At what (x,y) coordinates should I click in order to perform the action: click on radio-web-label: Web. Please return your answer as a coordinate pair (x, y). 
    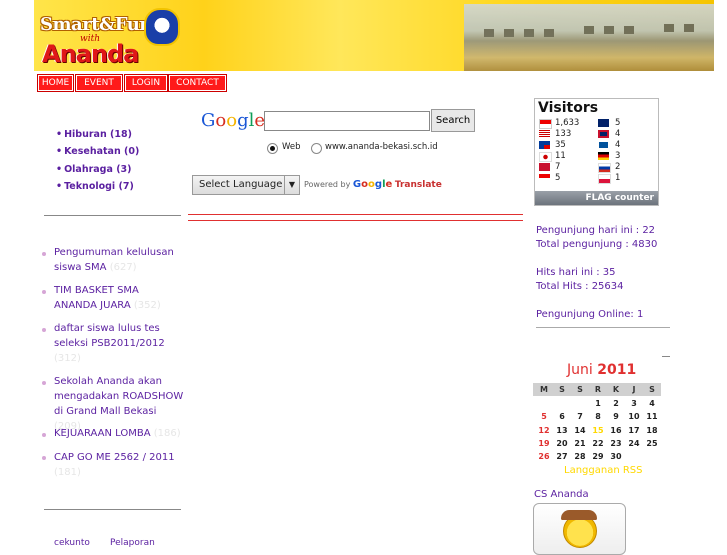
    Looking at the image, I should click on (291, 147).